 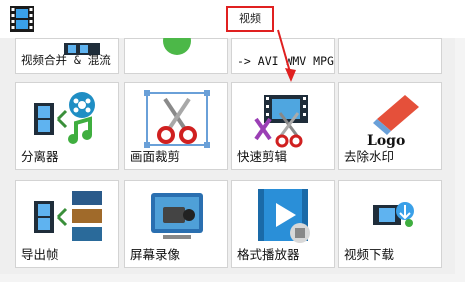 I want to click on tile-label: 格式播放器, so click(x=268, y=254).